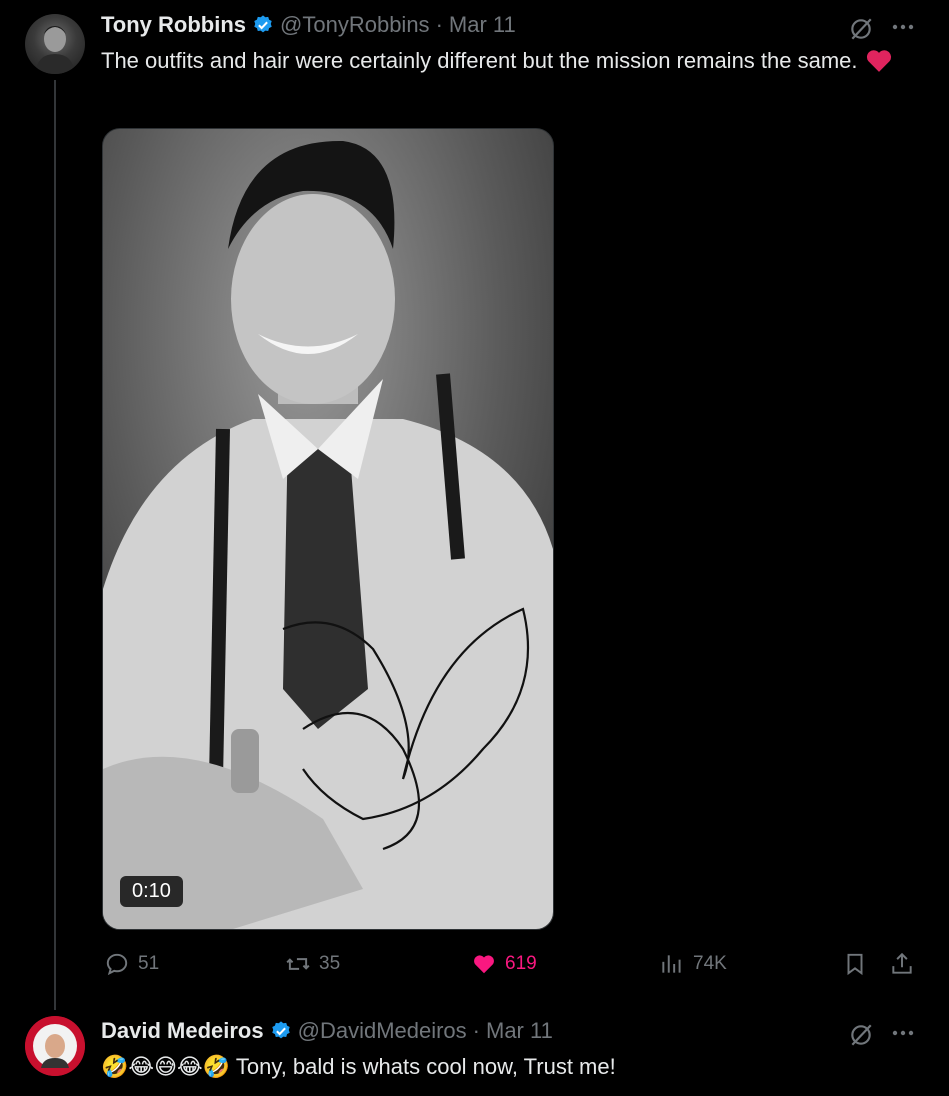 This screenshot has width=949, height=1096. What do you see at coordinates (855, 964) in the screenshot?
I see `bookmark-icon` at bounding box center [855, 964].